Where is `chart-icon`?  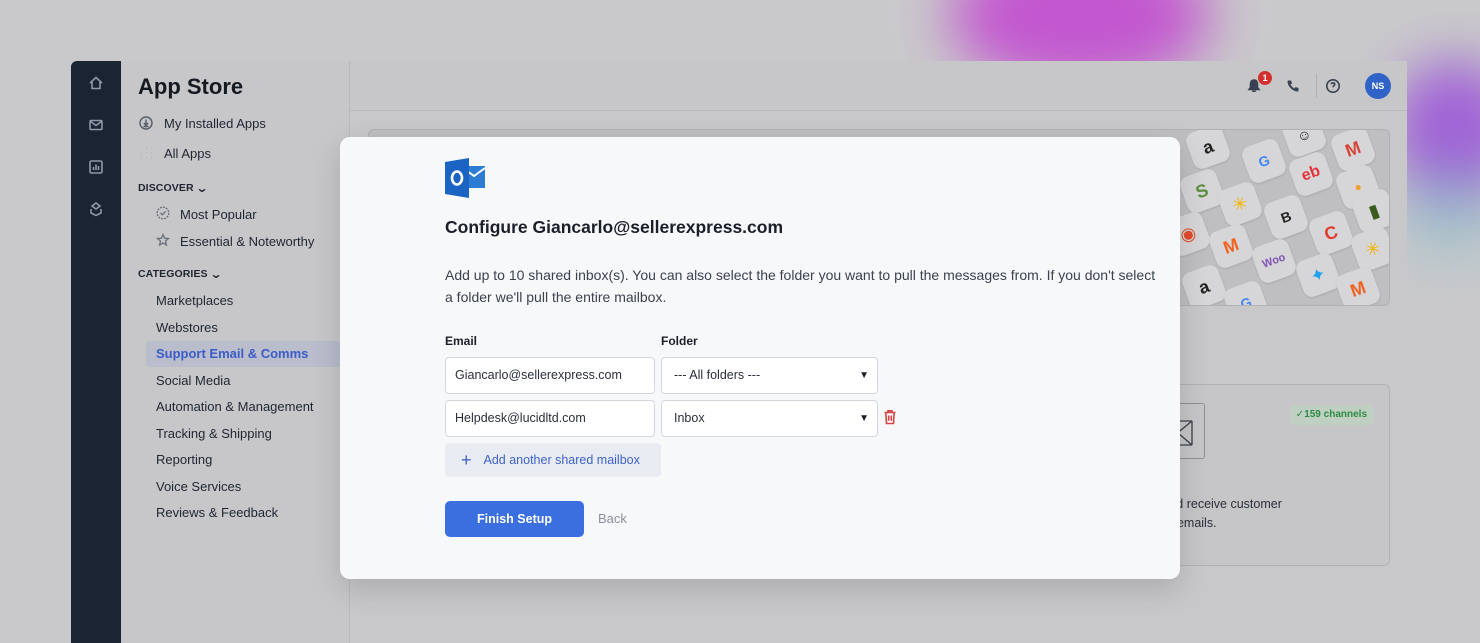
chart-icon is located at coordinates (96, 167).